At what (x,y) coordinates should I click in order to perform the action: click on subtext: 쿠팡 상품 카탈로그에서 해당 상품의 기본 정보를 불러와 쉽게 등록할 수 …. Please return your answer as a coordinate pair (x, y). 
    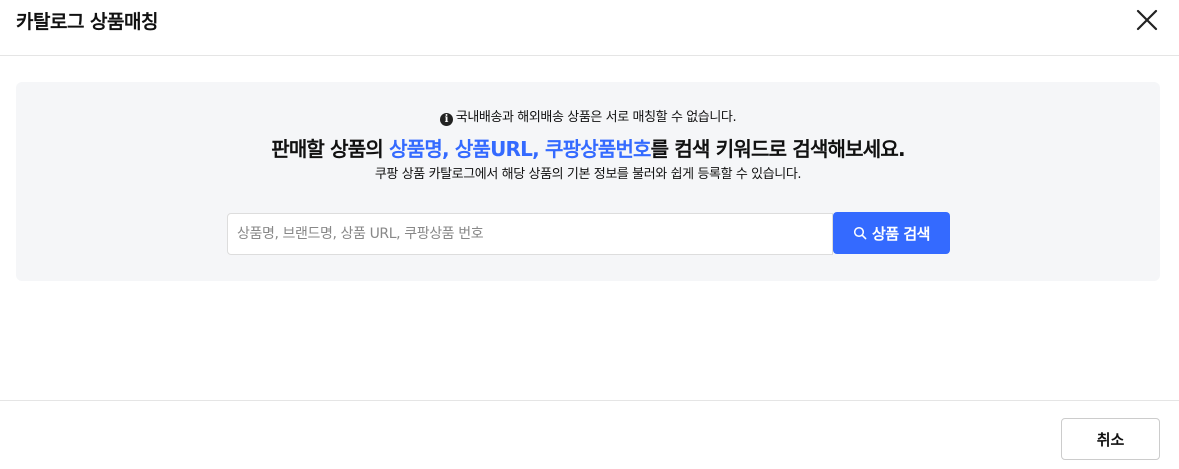
    Looking at the image, I should click on (588, 174).